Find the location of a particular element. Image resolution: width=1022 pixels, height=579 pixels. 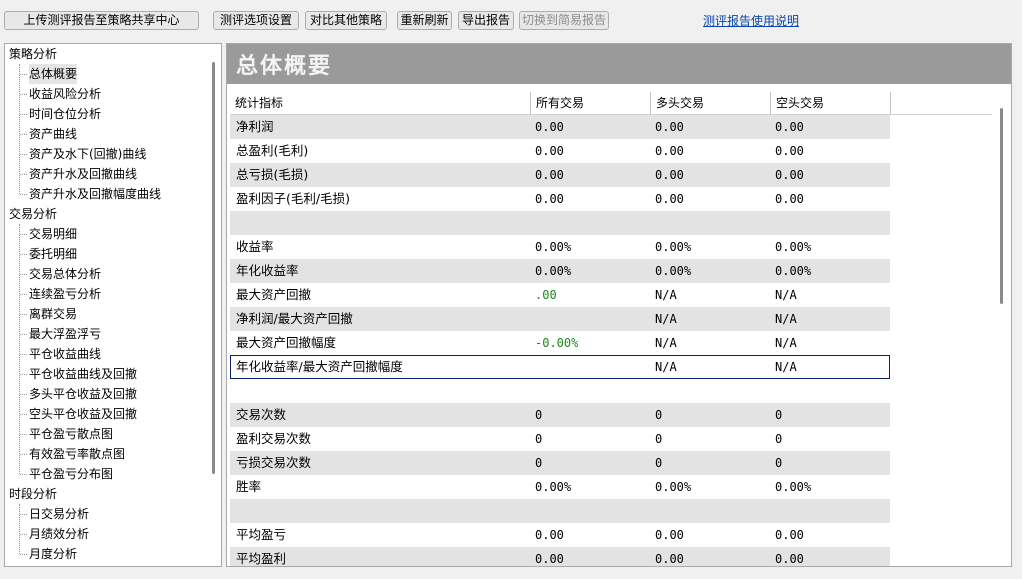

column-header-all: 所有交易 is located at coordinates (591, 103).